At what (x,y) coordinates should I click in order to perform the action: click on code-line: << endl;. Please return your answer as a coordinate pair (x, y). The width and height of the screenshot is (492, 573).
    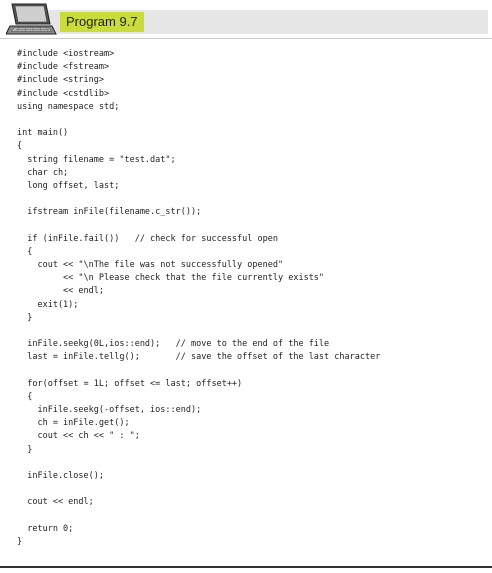
    Looking at the image, I should click on (60, 291).